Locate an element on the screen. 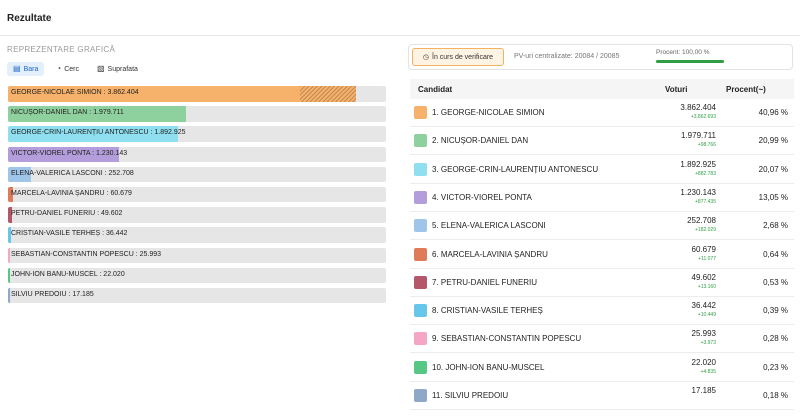 This screenshot has width=800, height=419. votes-delta: +182.029 is located at coordinates (705, 230).